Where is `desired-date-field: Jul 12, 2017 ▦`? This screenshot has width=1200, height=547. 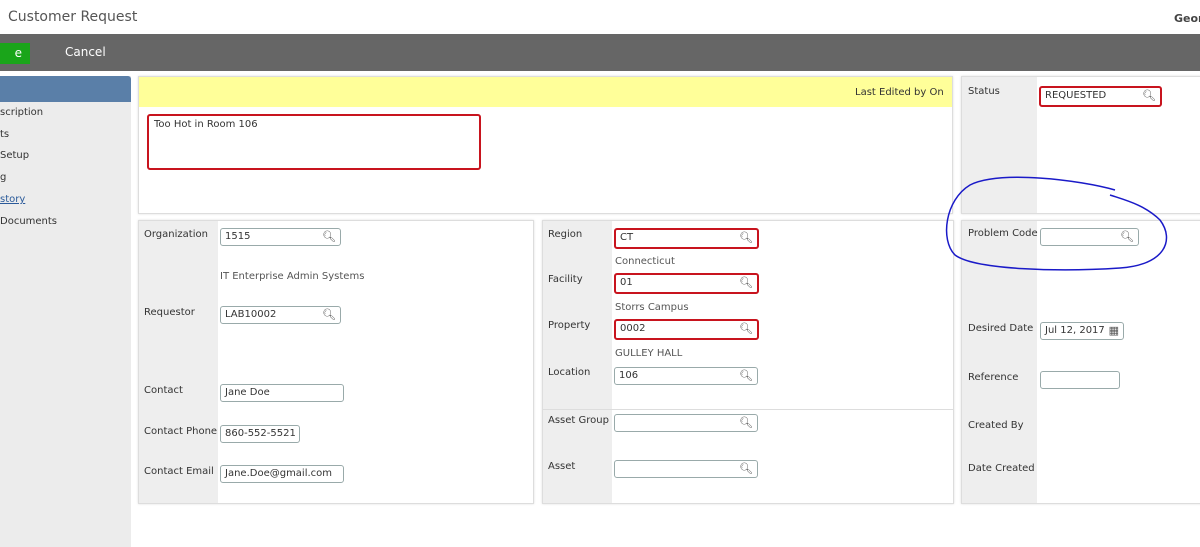
desired-date-field: Jul 12, 2017 ▦ is located at coordinates (1082, 331).